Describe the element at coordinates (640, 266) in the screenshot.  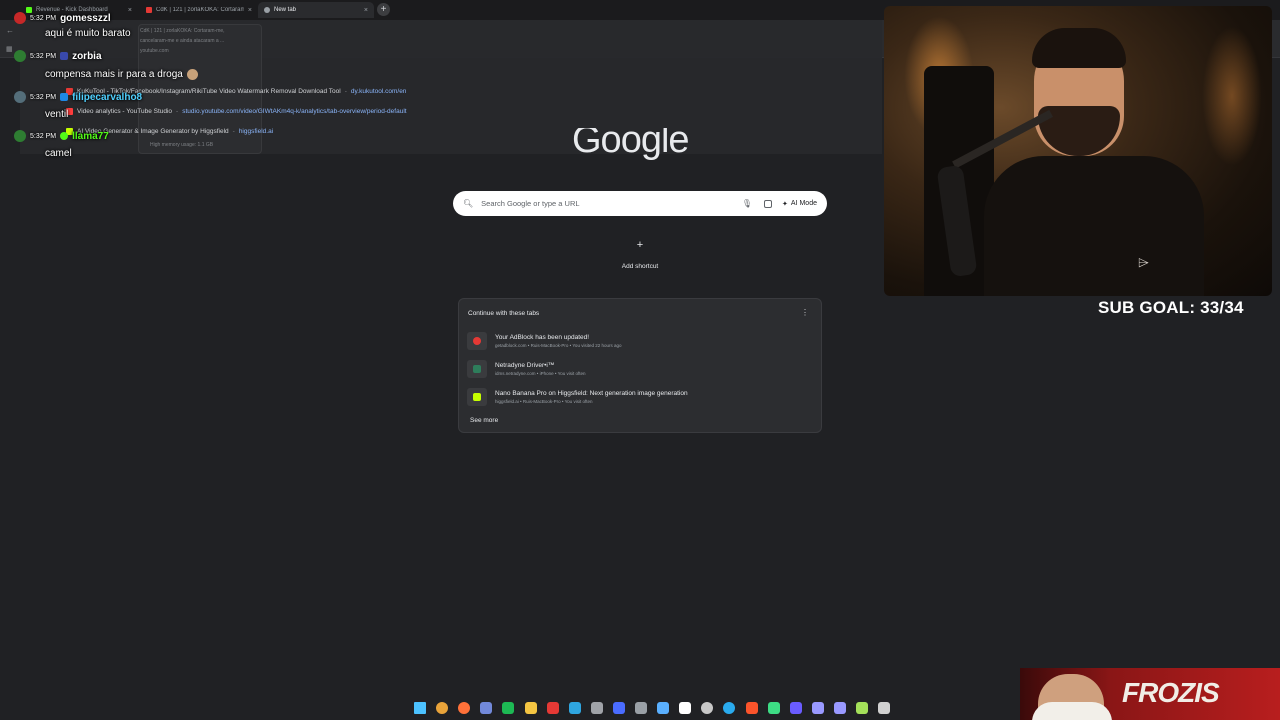
I see `add-shortcut-label: Add shortcut` at that location.